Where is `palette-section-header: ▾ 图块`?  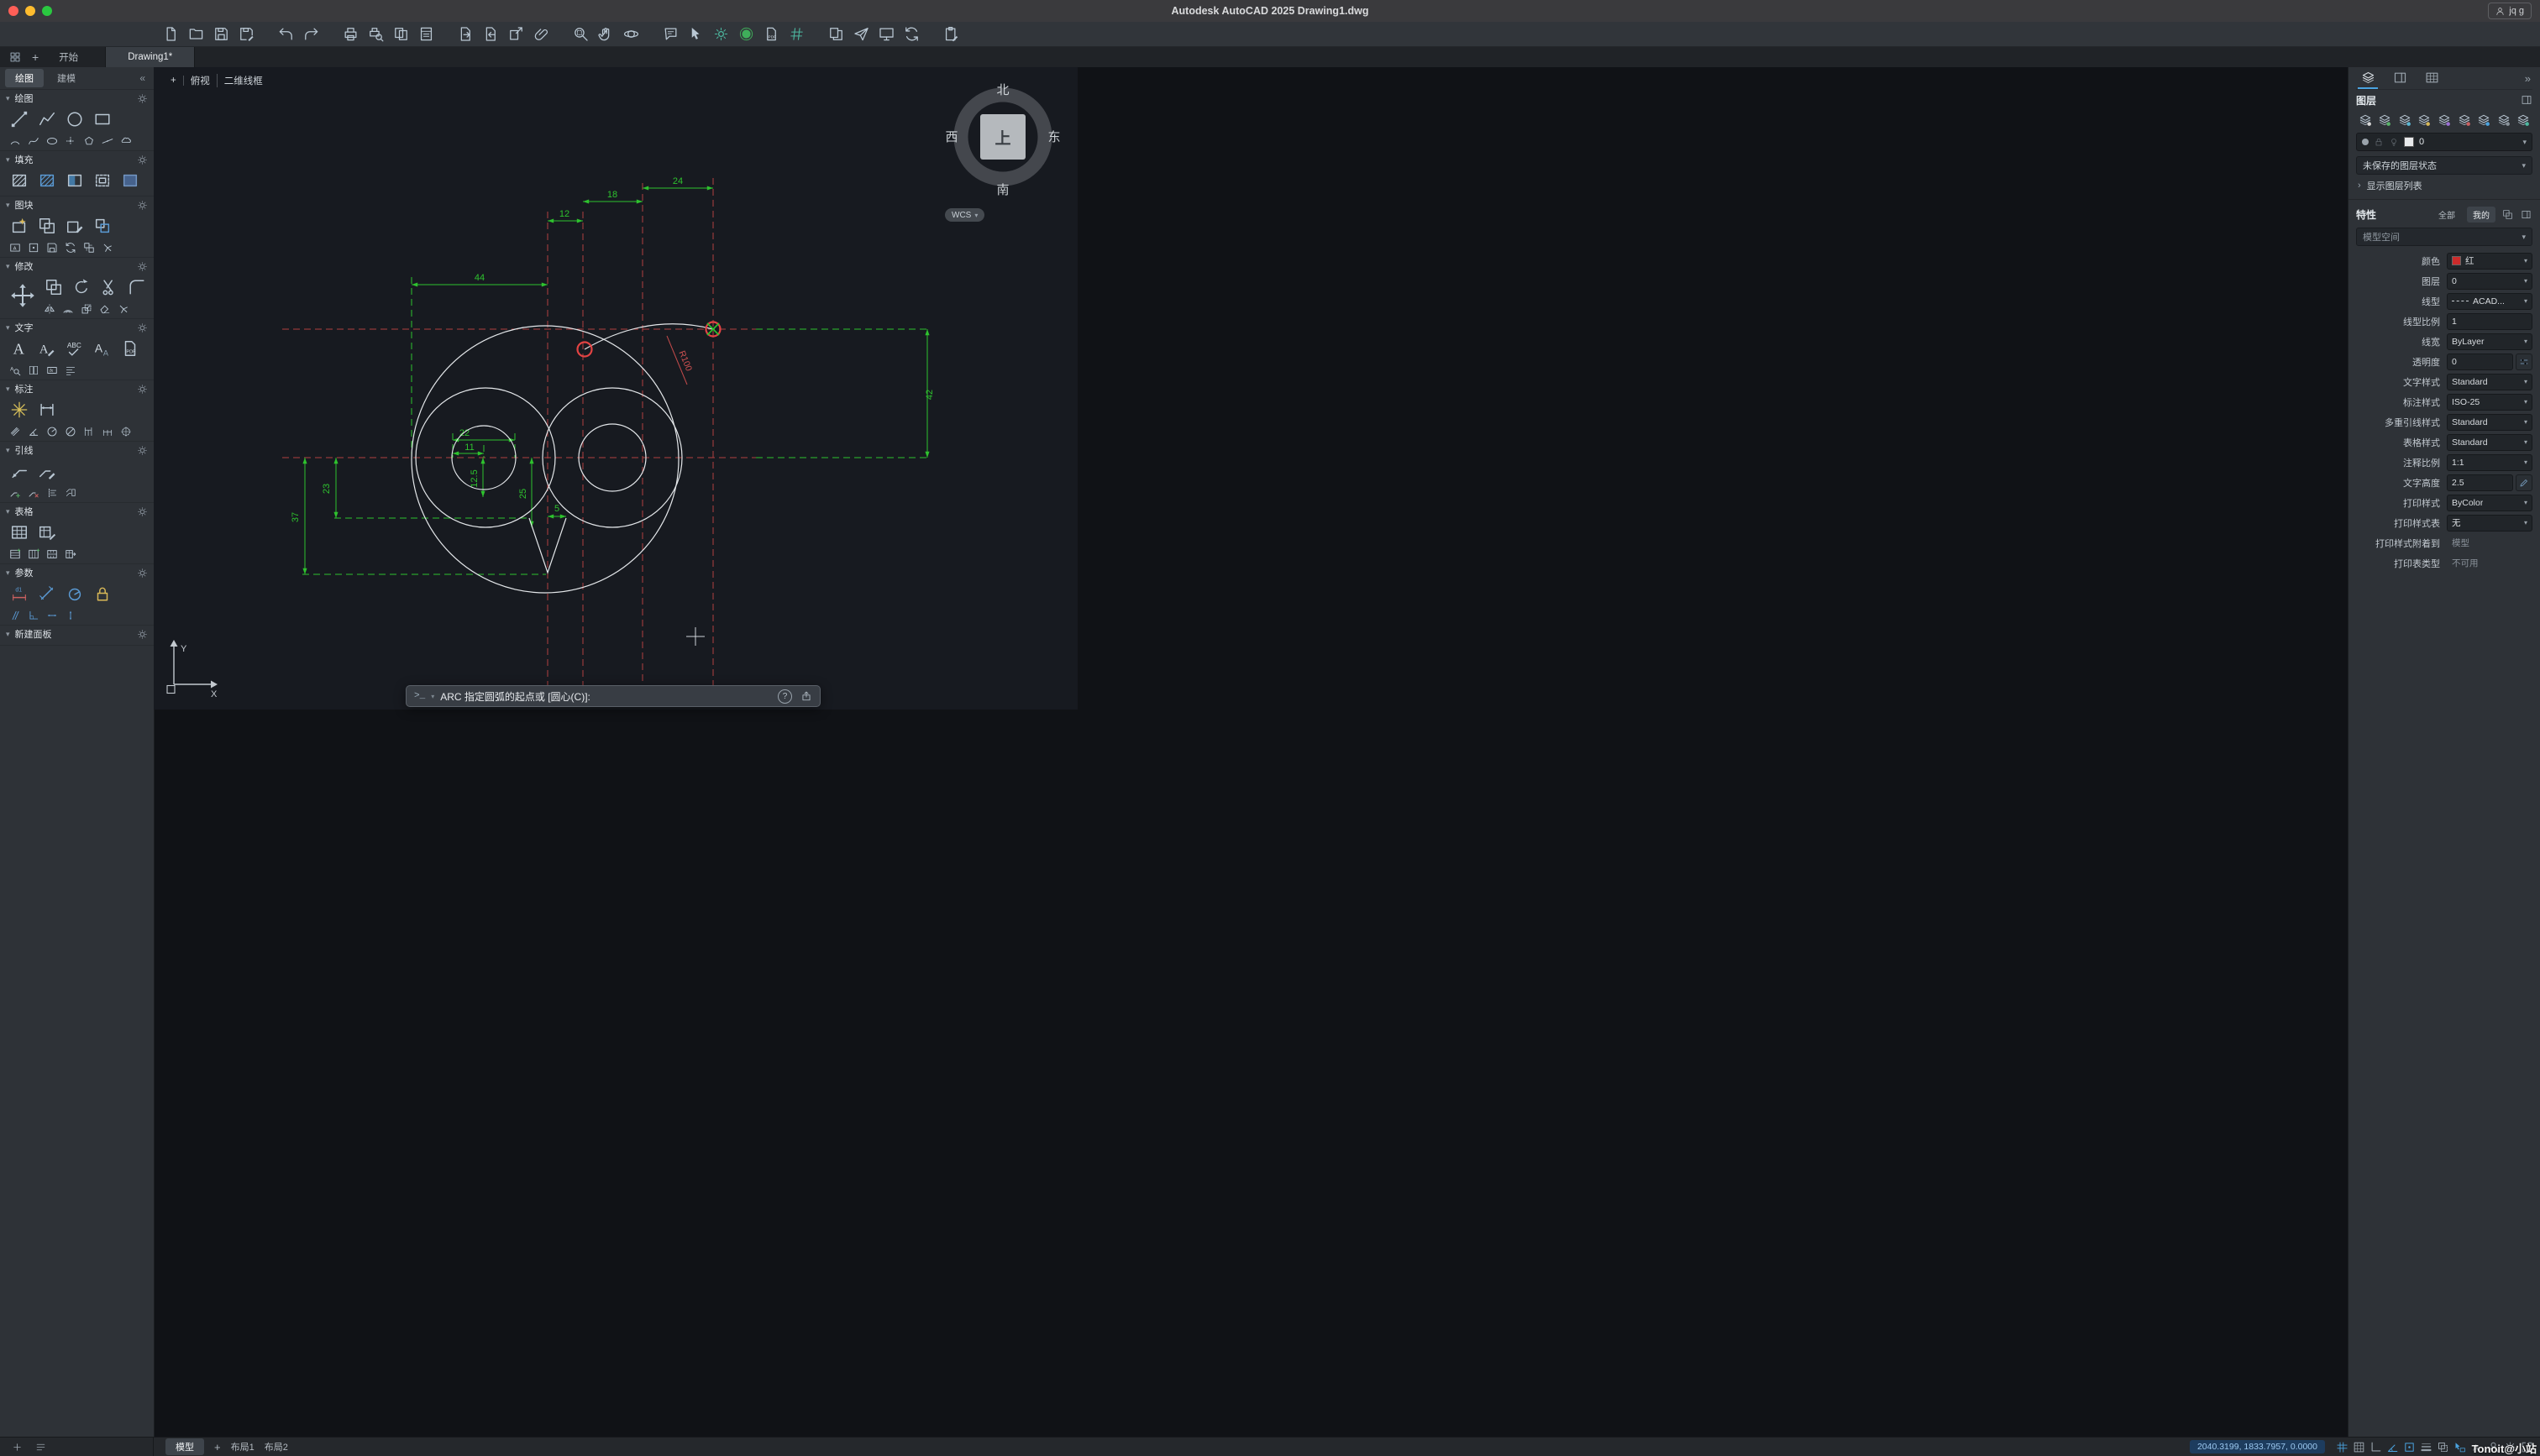 palette-section-header: ▾ 图块 is located at coordinates (77, 204).